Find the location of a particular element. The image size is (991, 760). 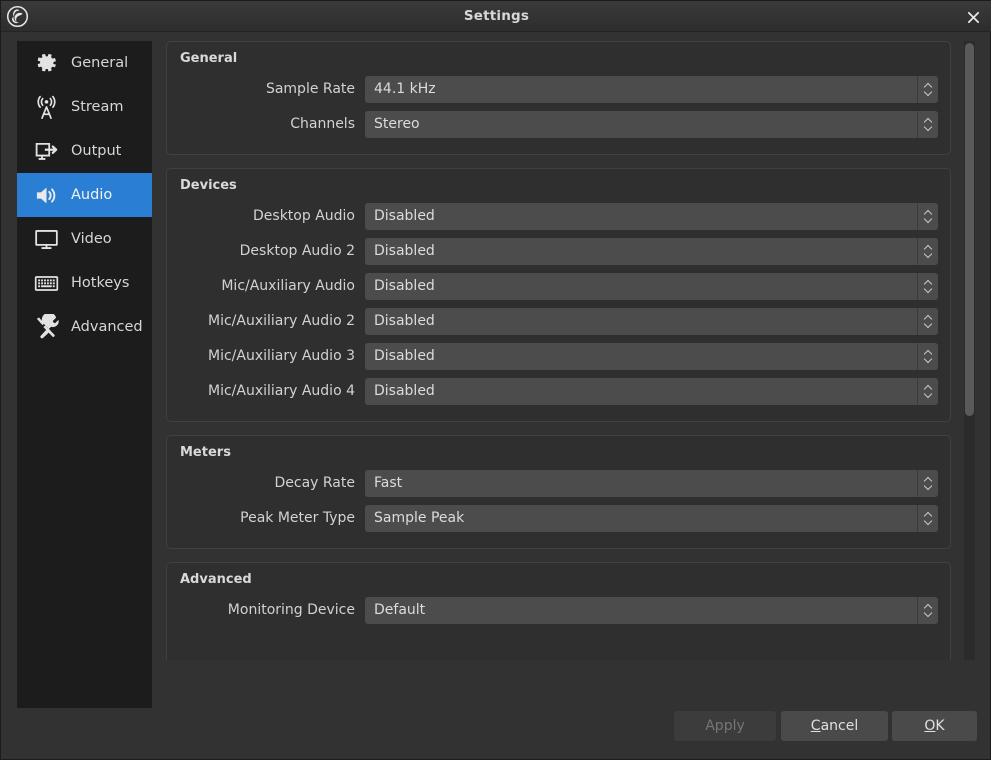

desktop-audio-combobox: Disabled is located at coordinates (651, 216).